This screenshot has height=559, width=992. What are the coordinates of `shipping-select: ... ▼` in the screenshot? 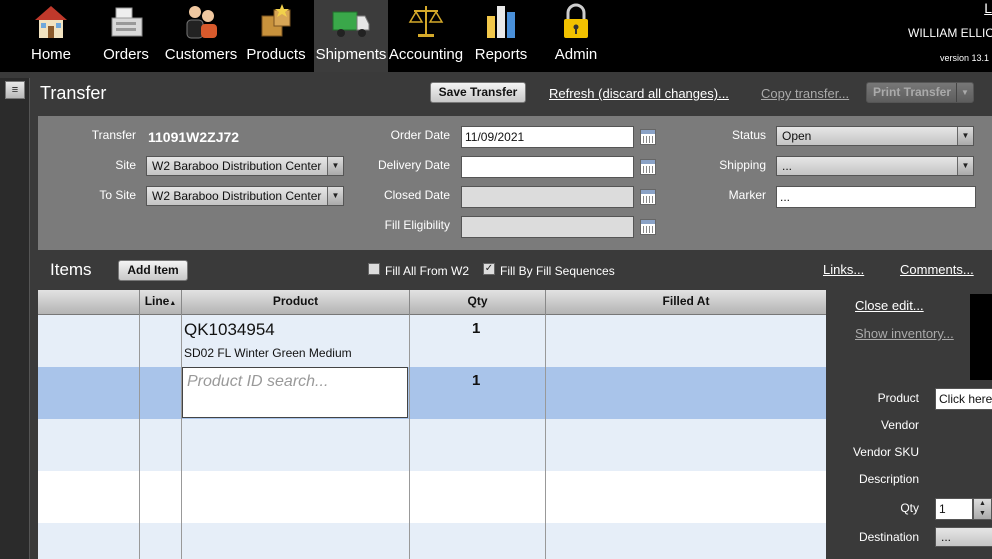 It's located at (875, 166).